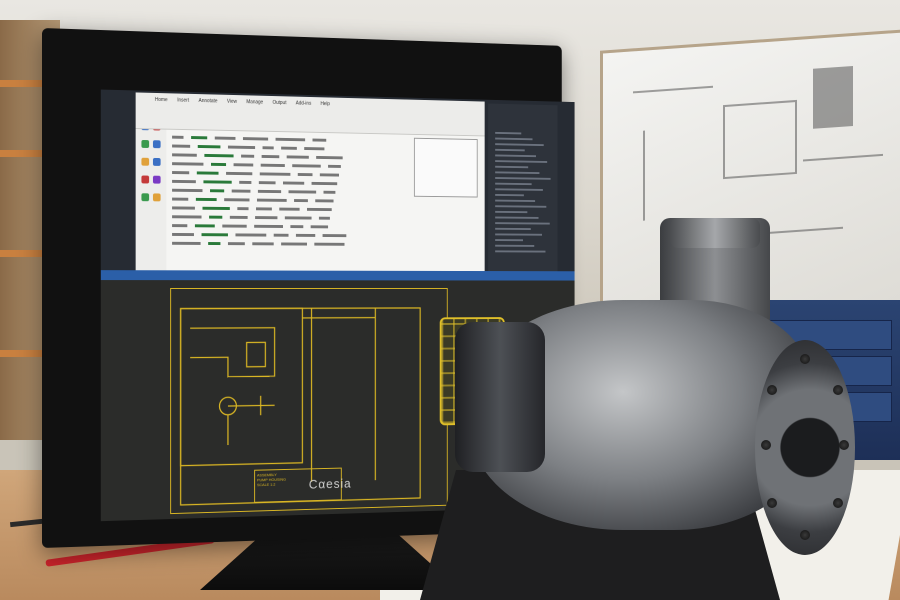  I want to click on sketch-photo, so click(833, 97).